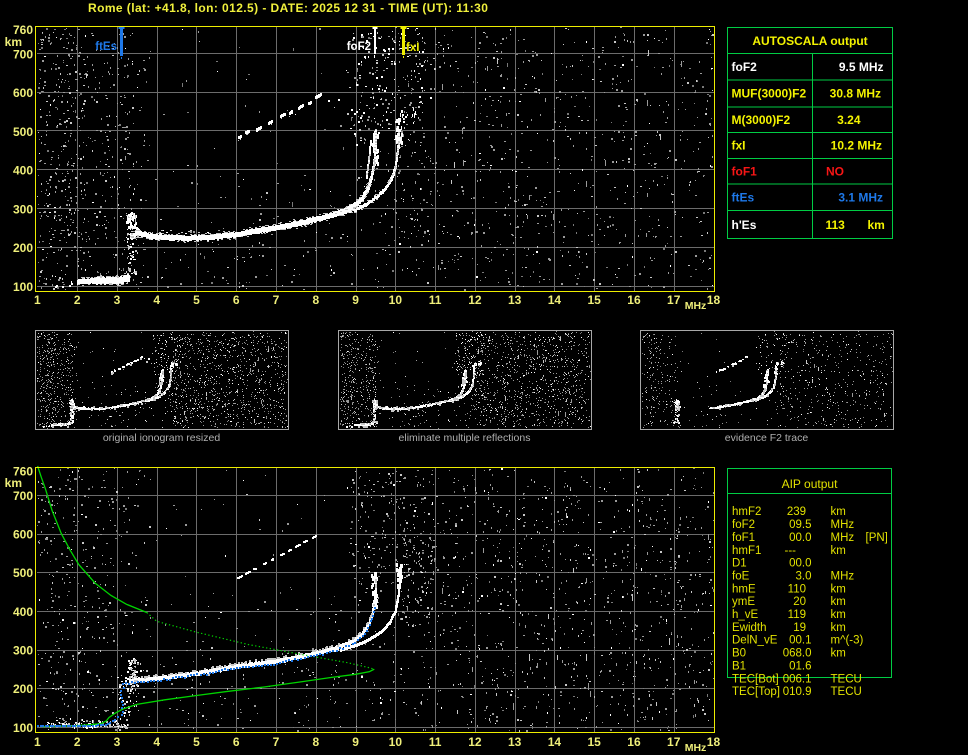 This screenshot has width=968, height=755. Describe the element at coordinates (877, 538) in the screenshot. I see `svg-text: [PN]` at that location.